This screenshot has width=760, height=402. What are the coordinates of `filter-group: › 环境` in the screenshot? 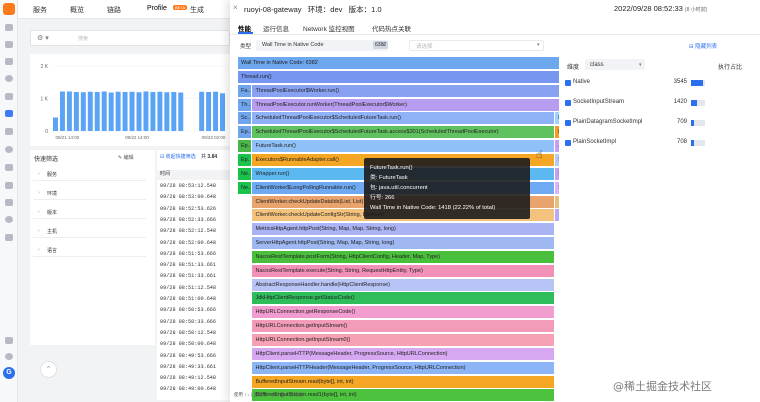 It's located at (89, 193).